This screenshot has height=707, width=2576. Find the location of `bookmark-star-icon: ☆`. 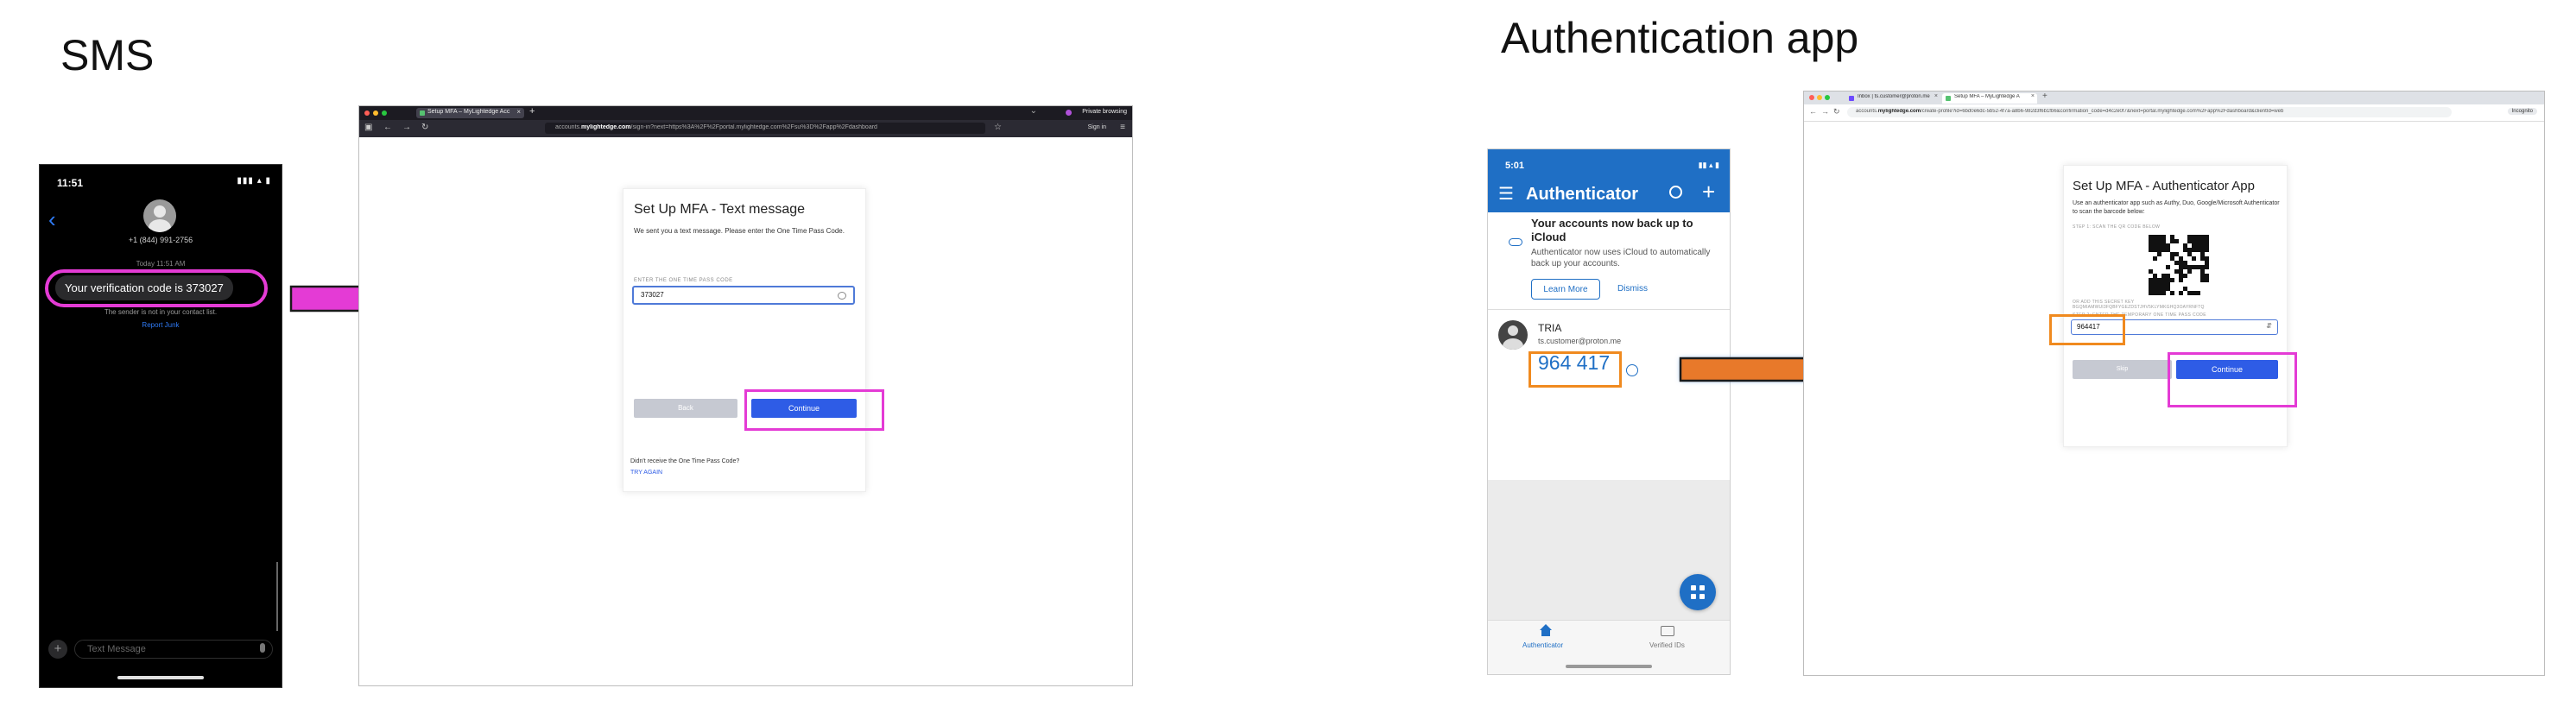

bookmark-star-icon: ☆ is located at coordinates (998, 127).